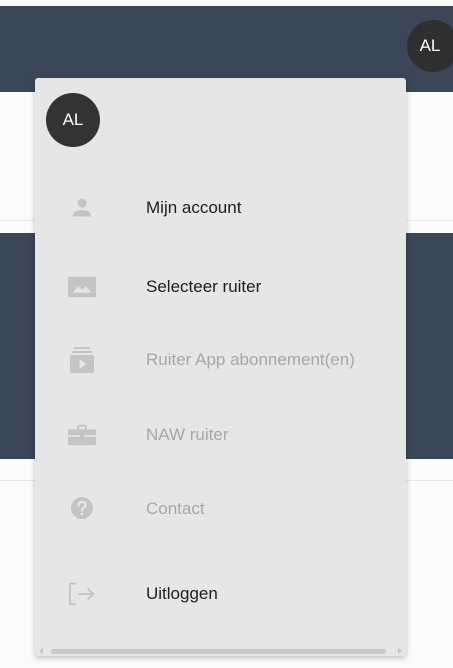  I want to click on menu-item-label: Selecteer ruiter, so click(204, 286).